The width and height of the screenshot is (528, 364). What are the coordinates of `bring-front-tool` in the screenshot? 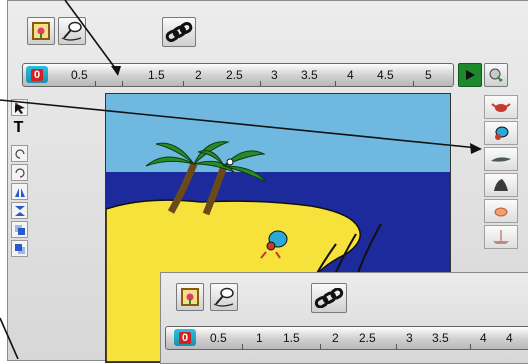 It's located at (19, 229).